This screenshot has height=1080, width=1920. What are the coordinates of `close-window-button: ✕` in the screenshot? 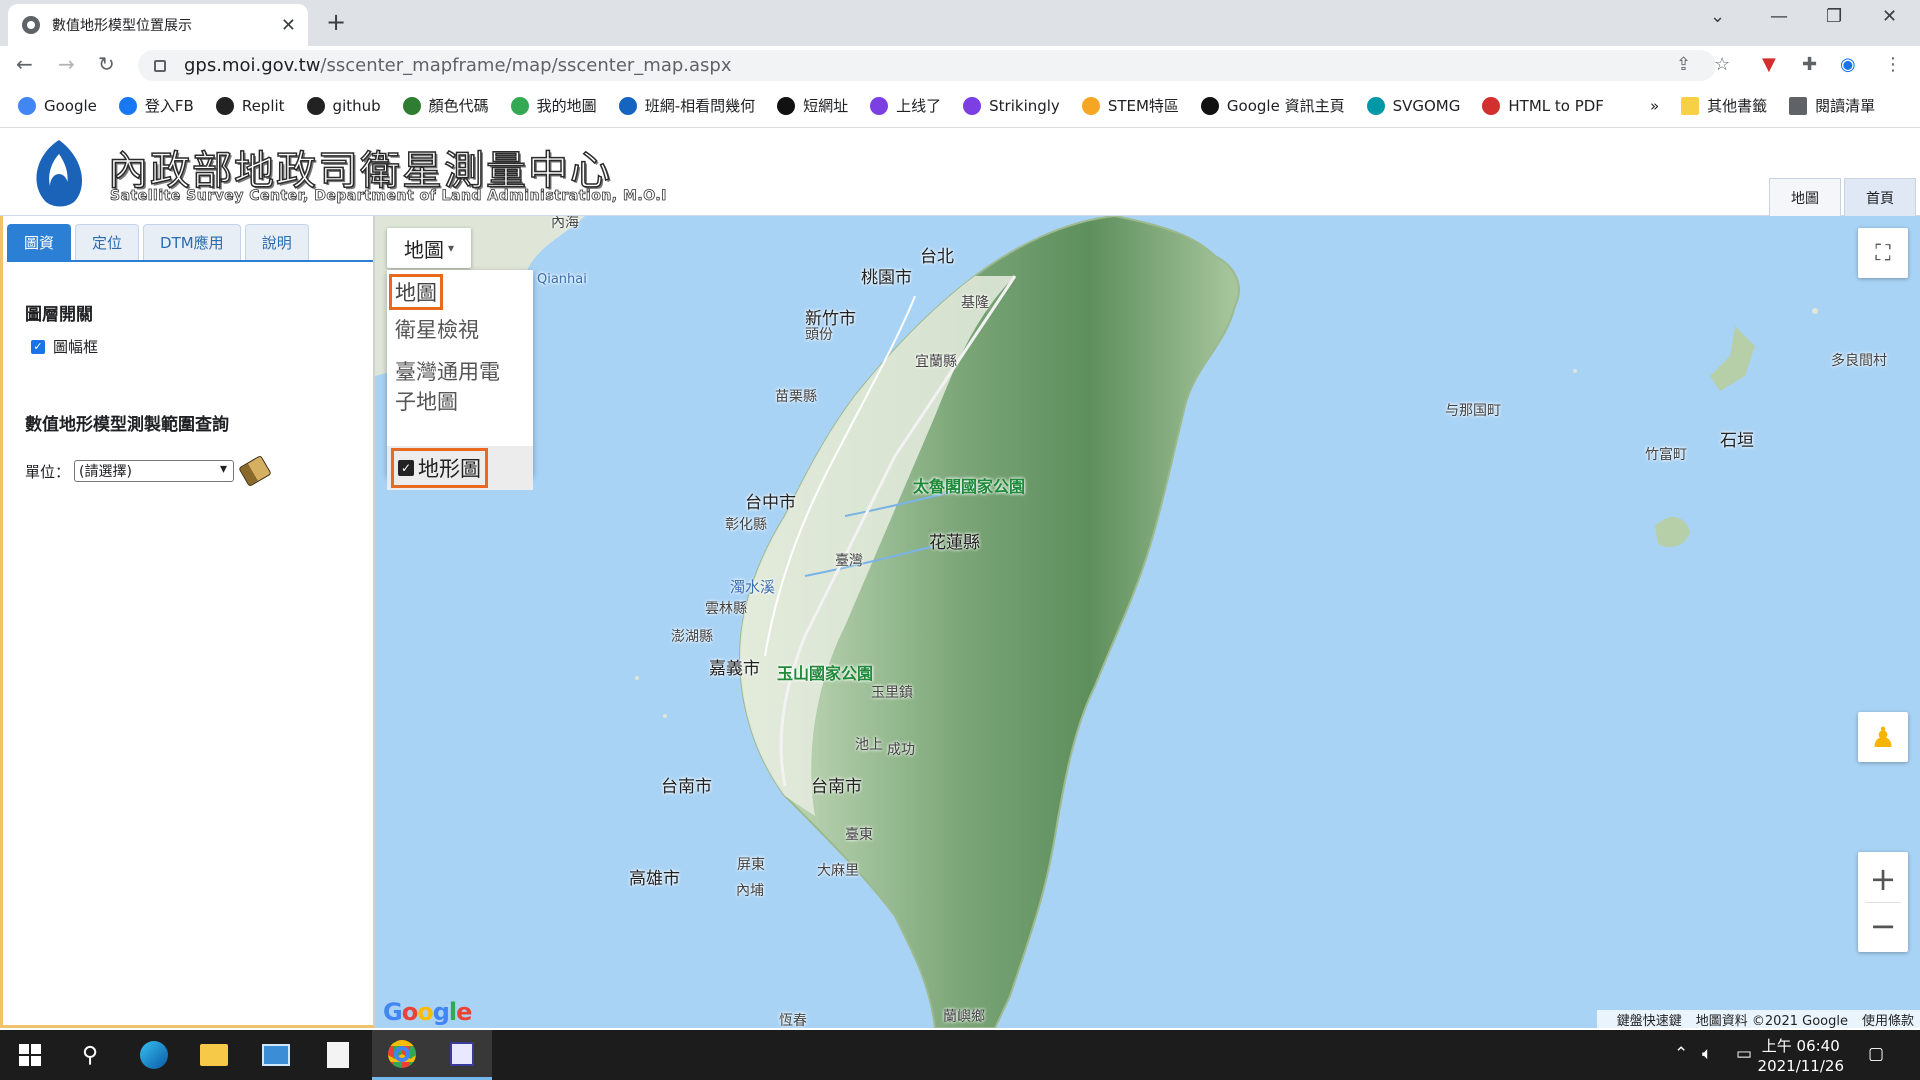 It's located at (1889, 16).